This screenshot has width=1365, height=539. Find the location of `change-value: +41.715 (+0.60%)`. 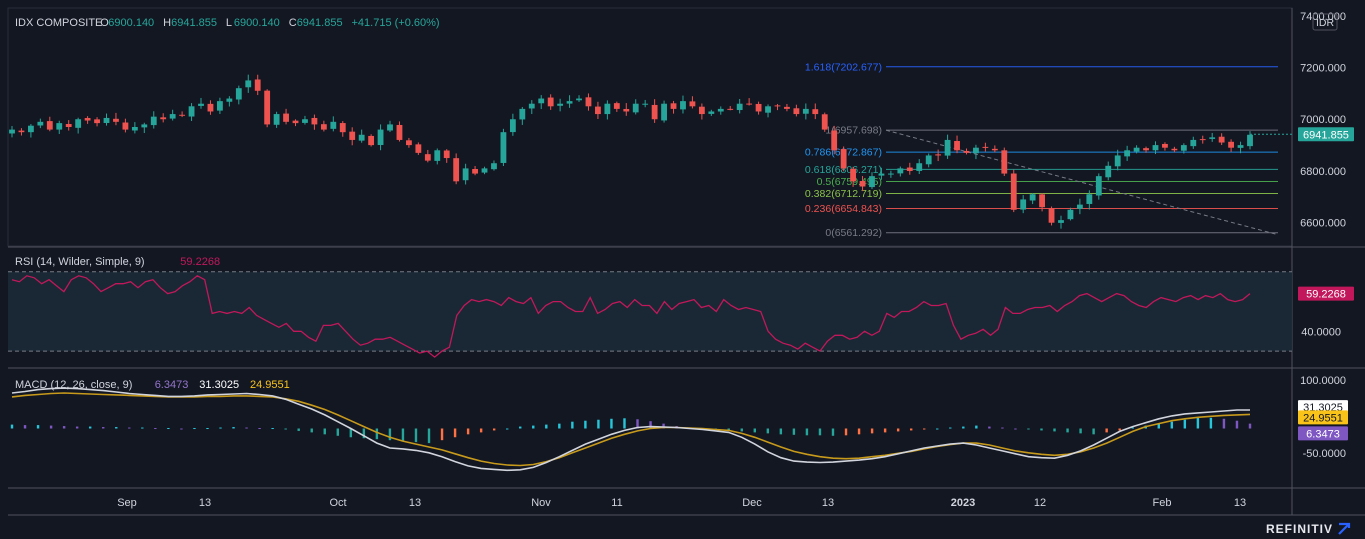

change-value: +41.715 (+0.60%) is located at coordinates (396, 23).